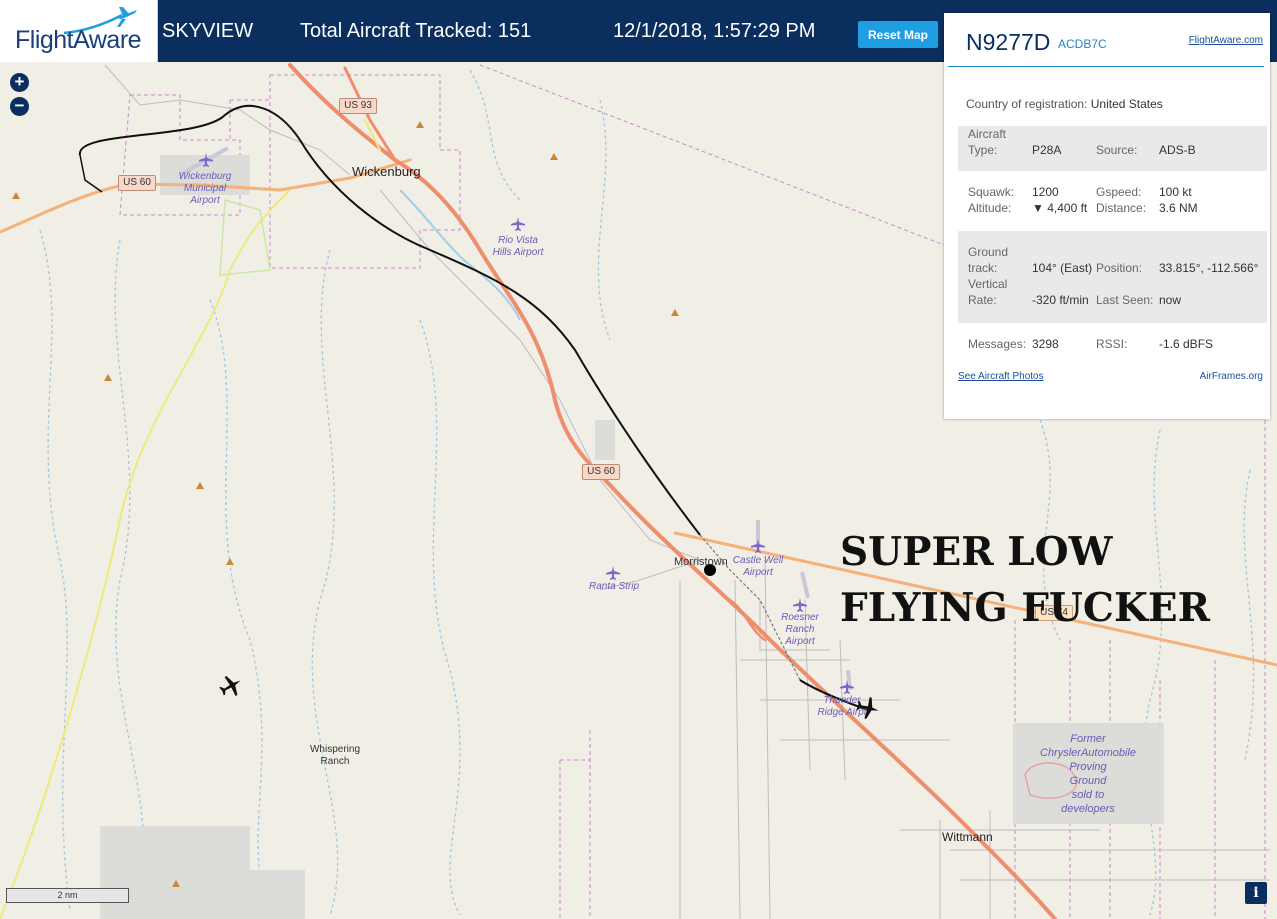 The image size is (1277, 919). What do you see at coordinates (988, 252) in the screenshot?
I see `track-label-line: Ground` at bounding box center [988, 252].